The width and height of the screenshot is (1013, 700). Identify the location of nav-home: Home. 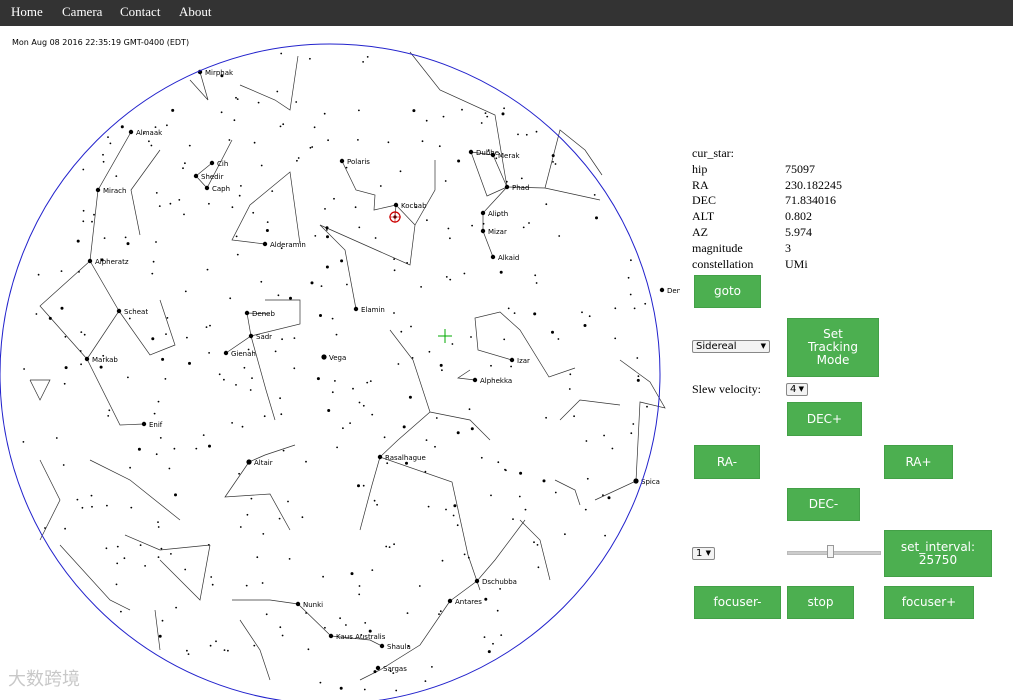
(27, 12).